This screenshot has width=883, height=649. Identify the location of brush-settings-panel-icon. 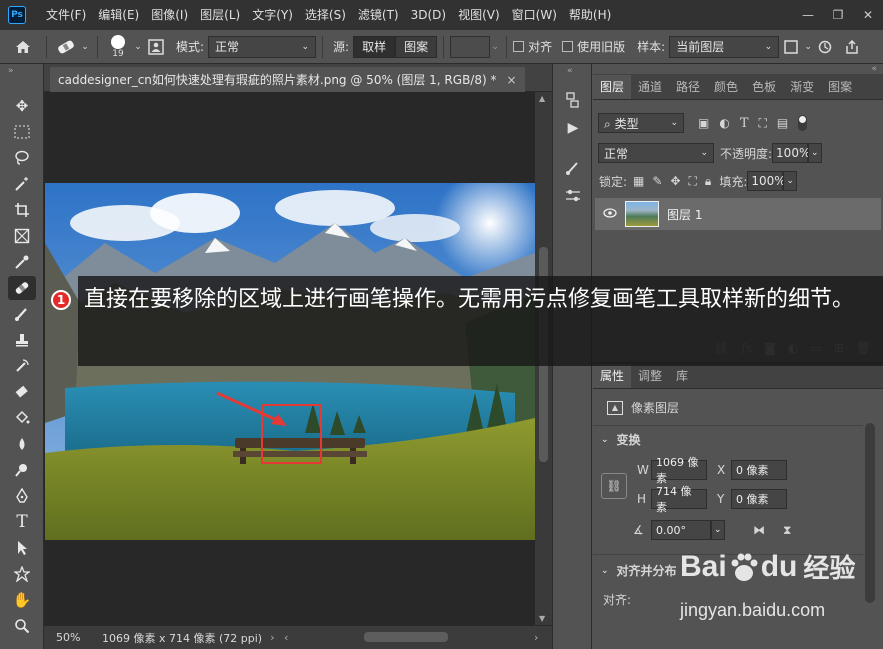
(573, 196).